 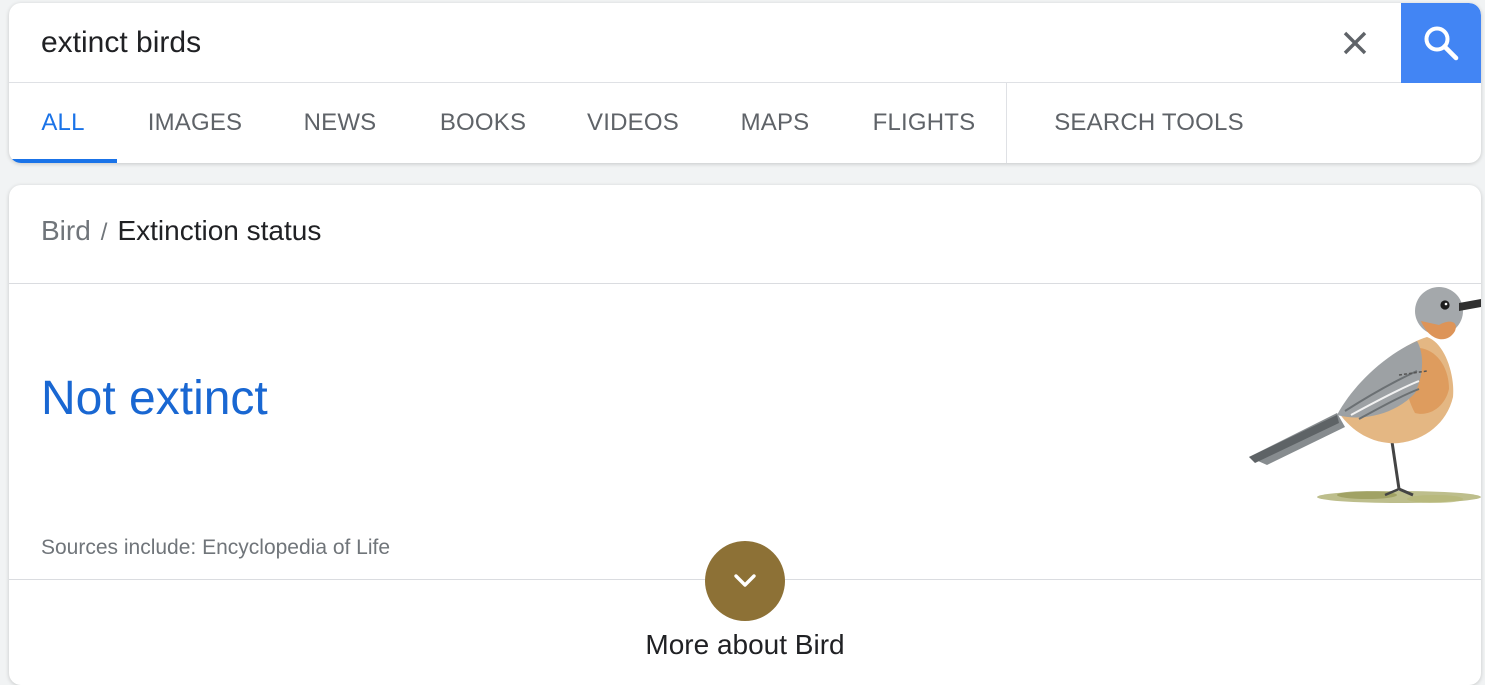 I want to click on search-tools-label: SEARCH TOOLS, so click(x=1149, y=122).